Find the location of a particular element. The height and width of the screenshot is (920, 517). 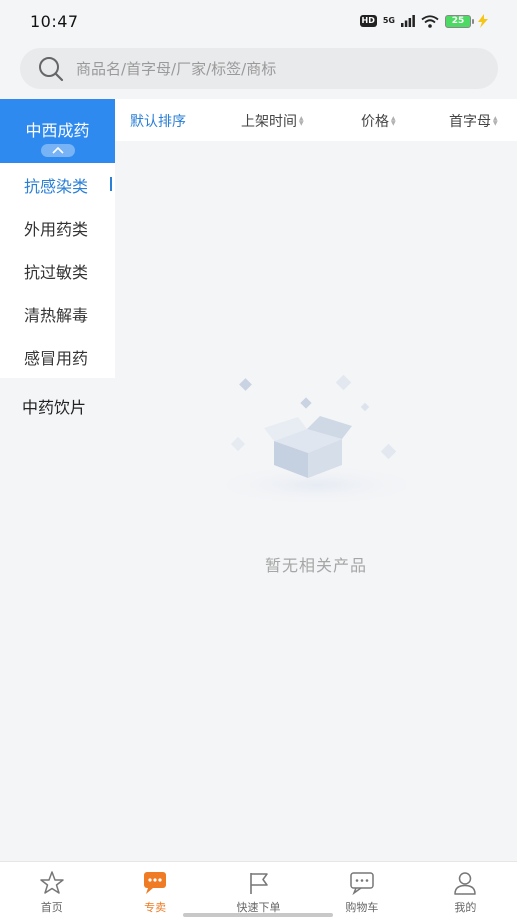

battery-indicator: 25 is located at coordinates (459, 21).